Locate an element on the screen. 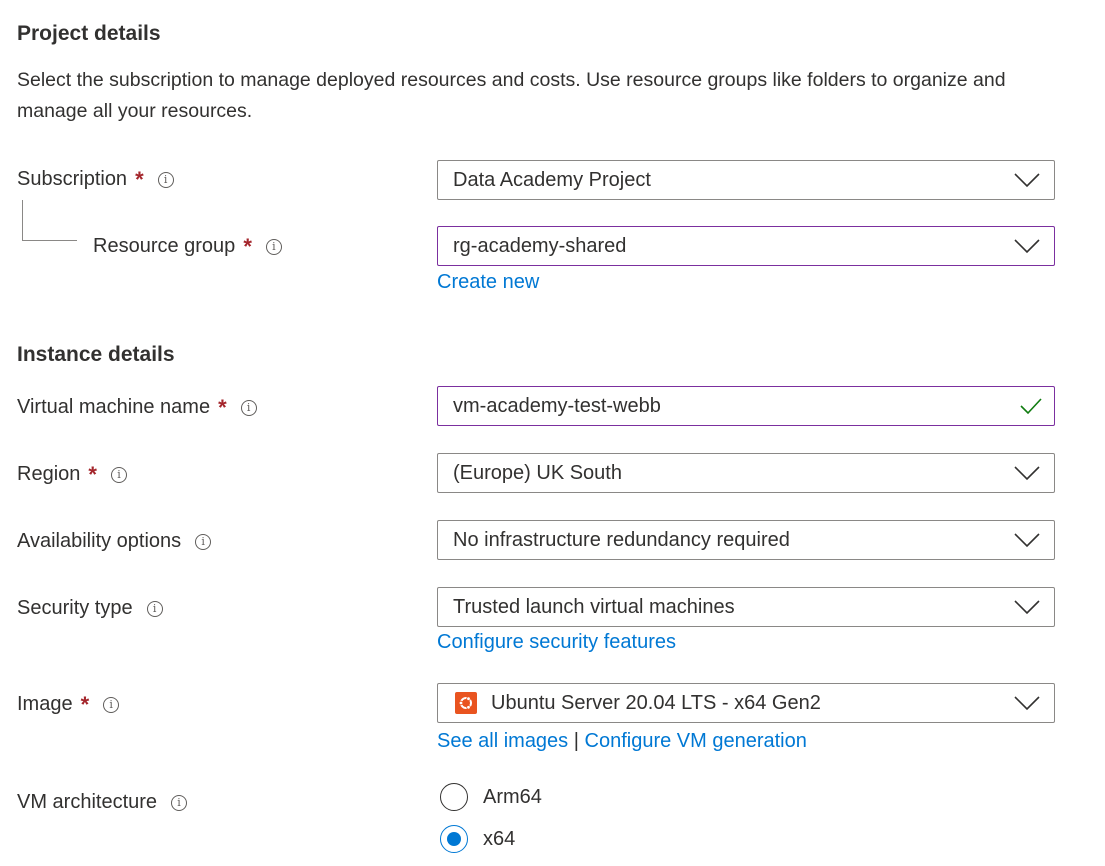  image-label: Image is located at coordinates (45, 704).